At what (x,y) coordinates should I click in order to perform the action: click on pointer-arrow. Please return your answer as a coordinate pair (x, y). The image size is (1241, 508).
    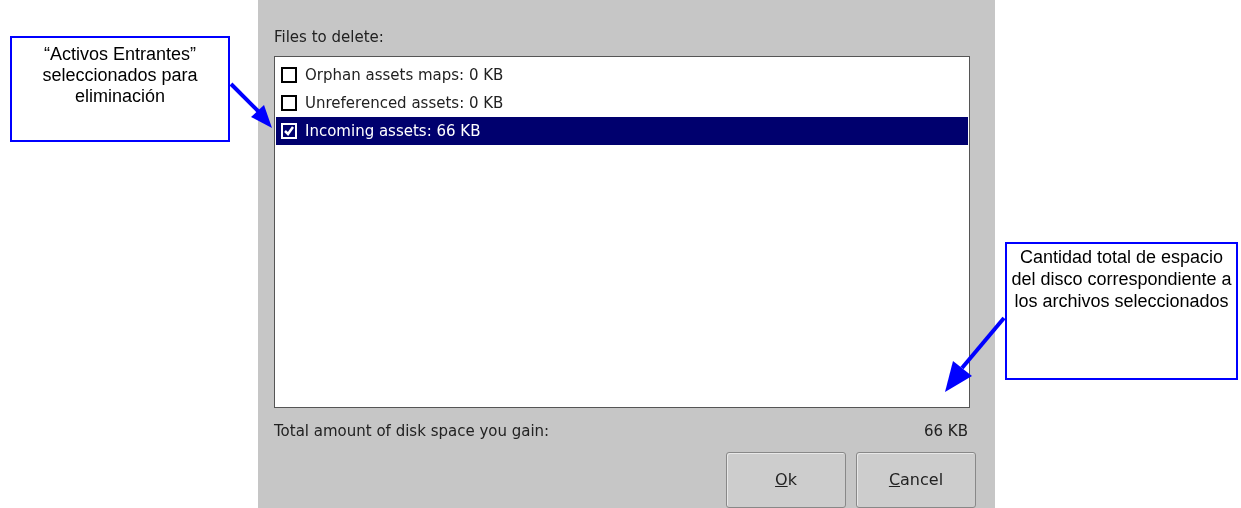
    Looking at the image, I should click on (250, 105).